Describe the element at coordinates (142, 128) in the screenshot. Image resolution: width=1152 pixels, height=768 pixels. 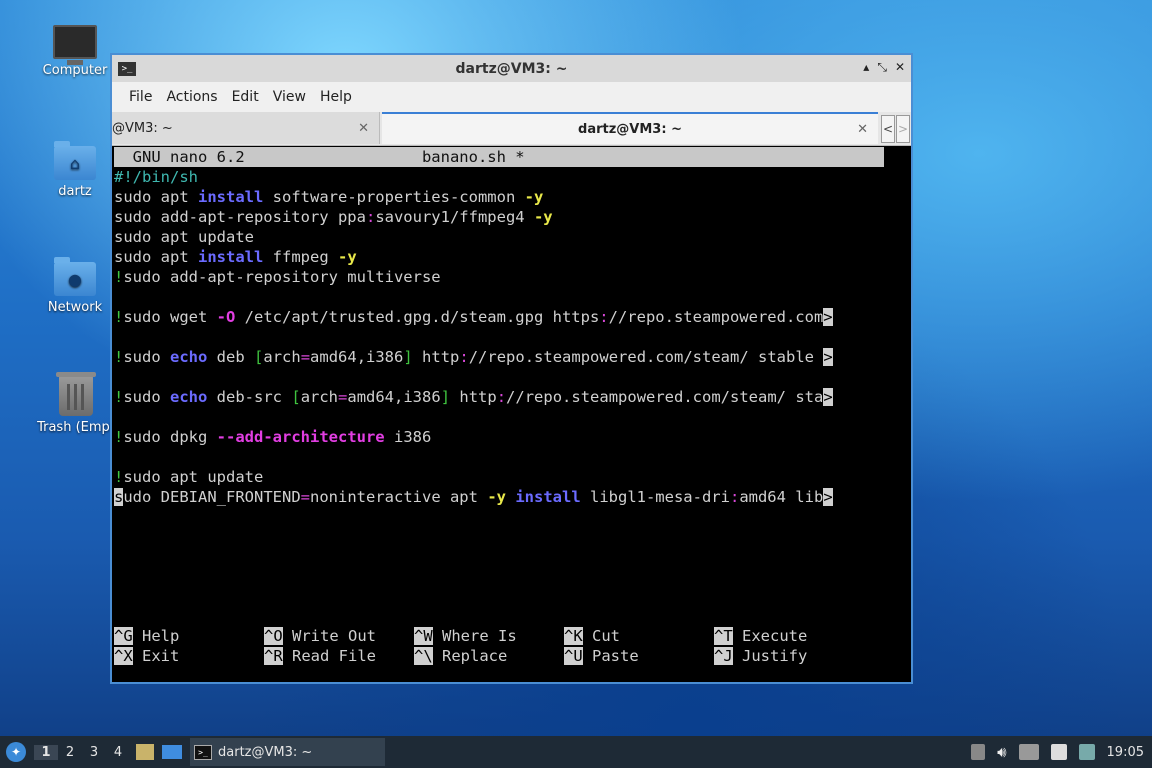
I see `tab-label: @VM3: ~` at that location.